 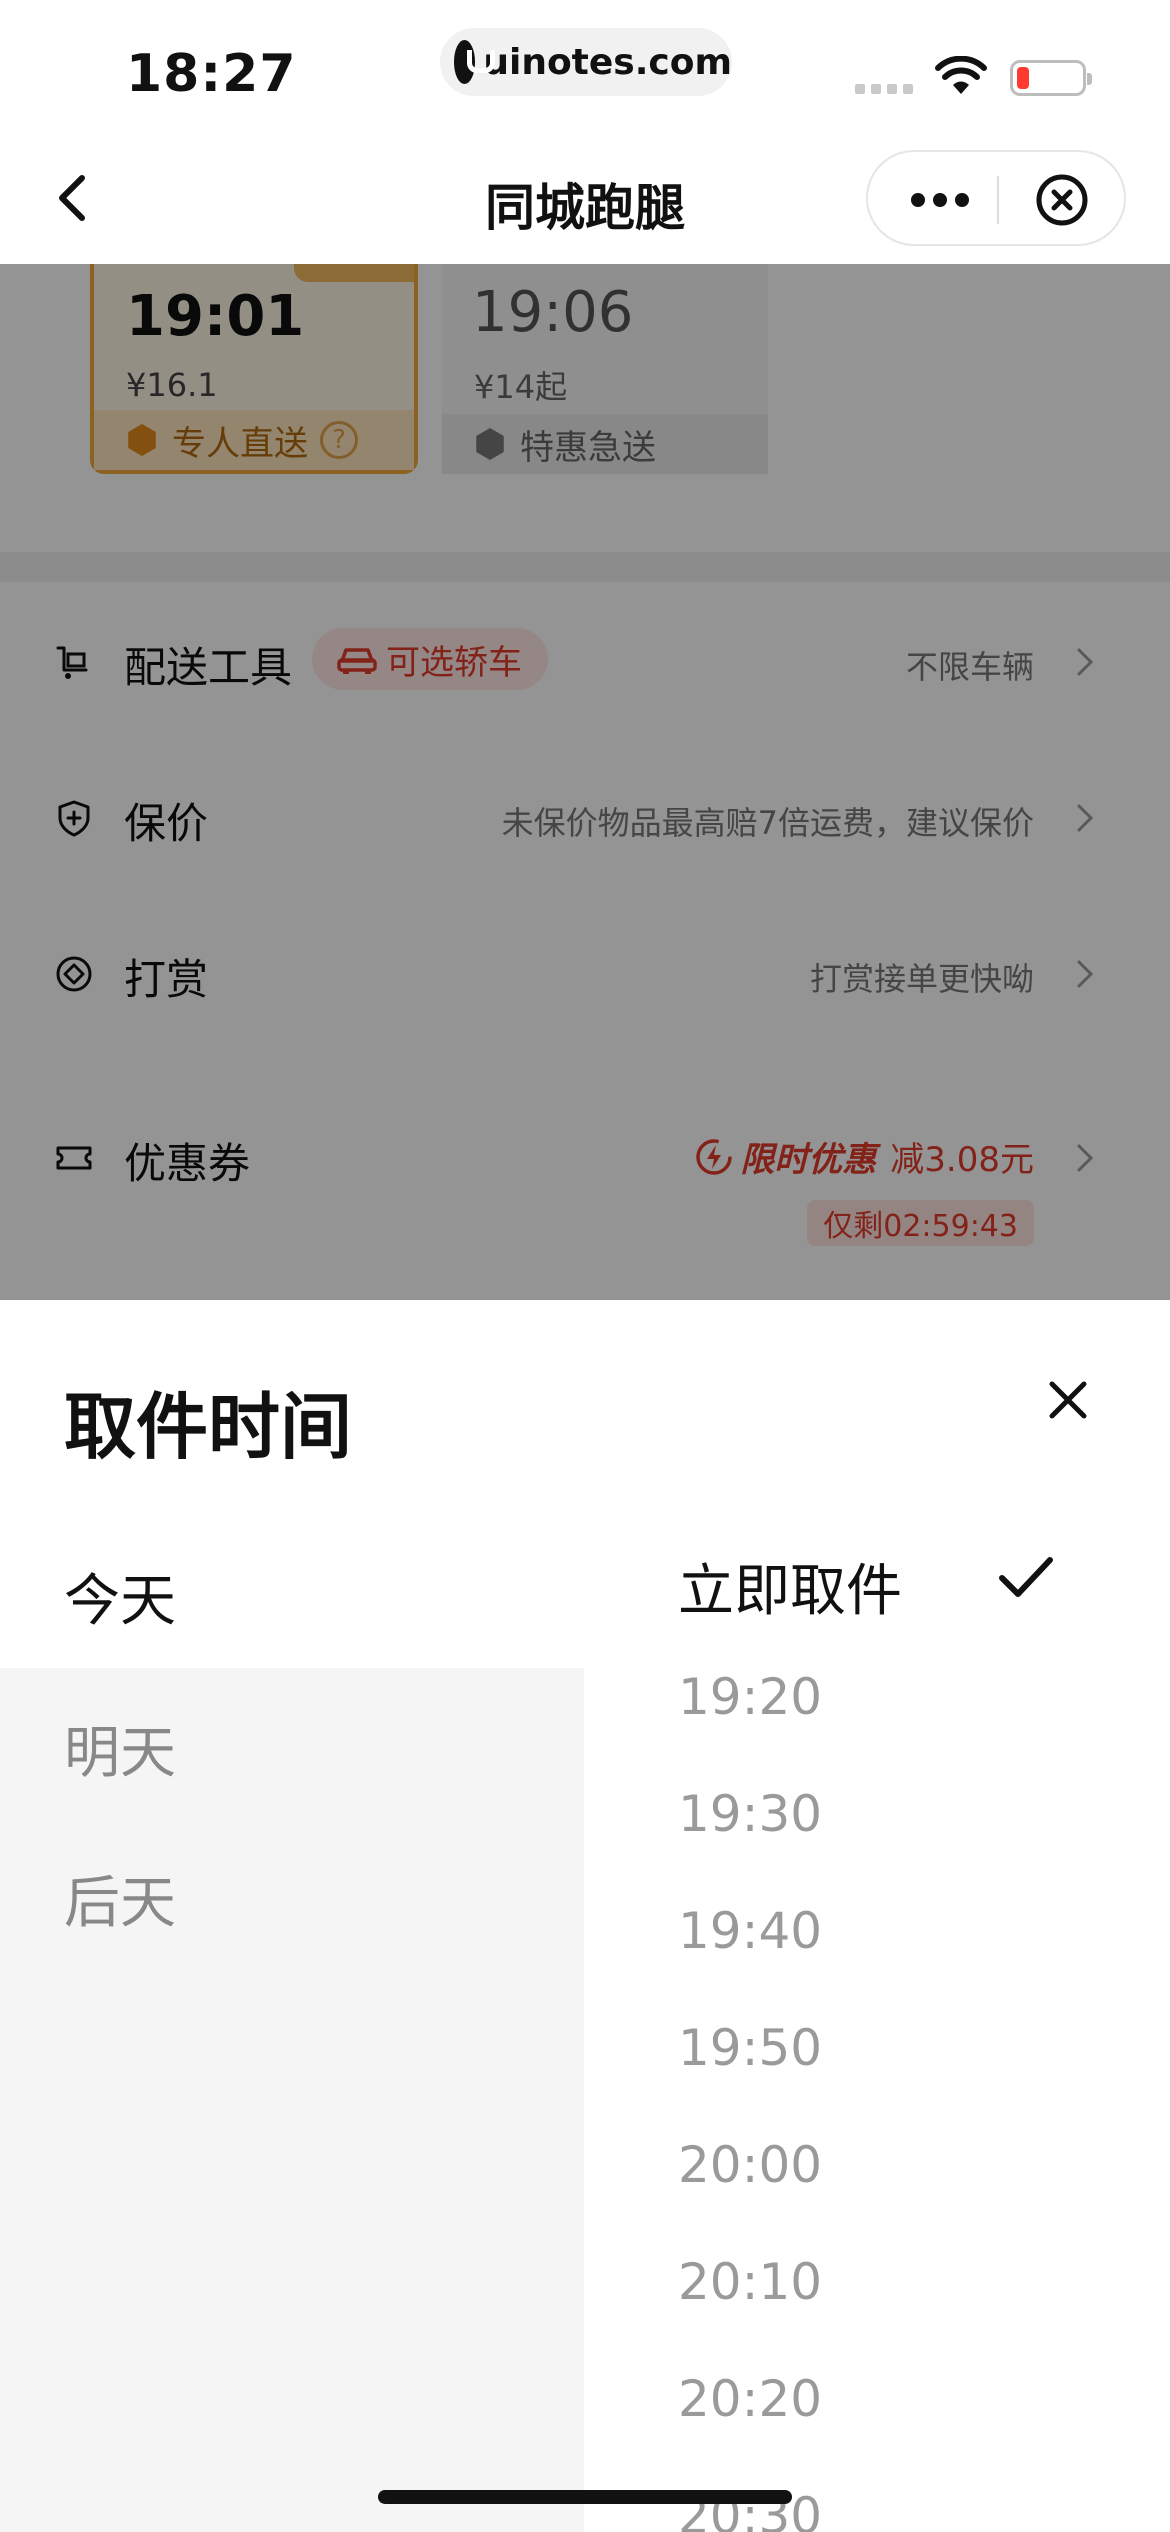 I want to click on url-text: uinotes.com, so click(x=607, y=62).